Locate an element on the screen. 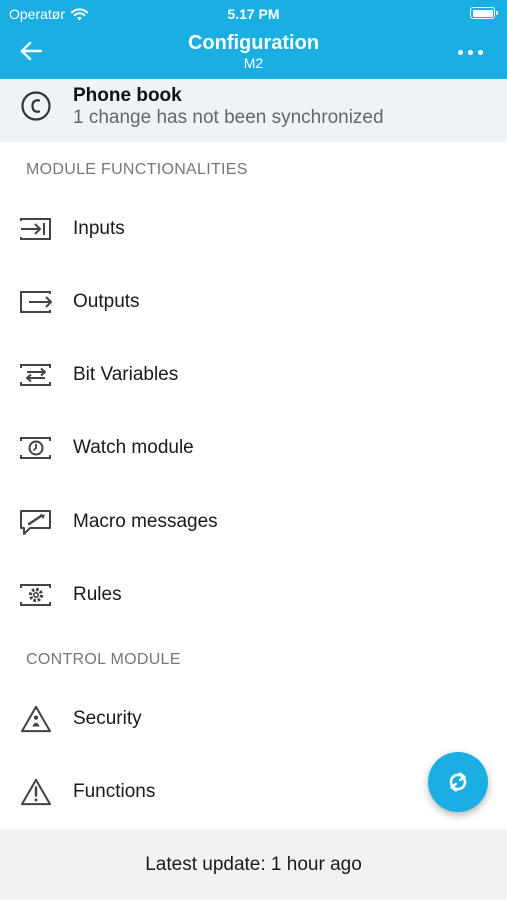 This screenshot has width=507, height=900. bit-variables-icon is located at coordinates (35, 375).